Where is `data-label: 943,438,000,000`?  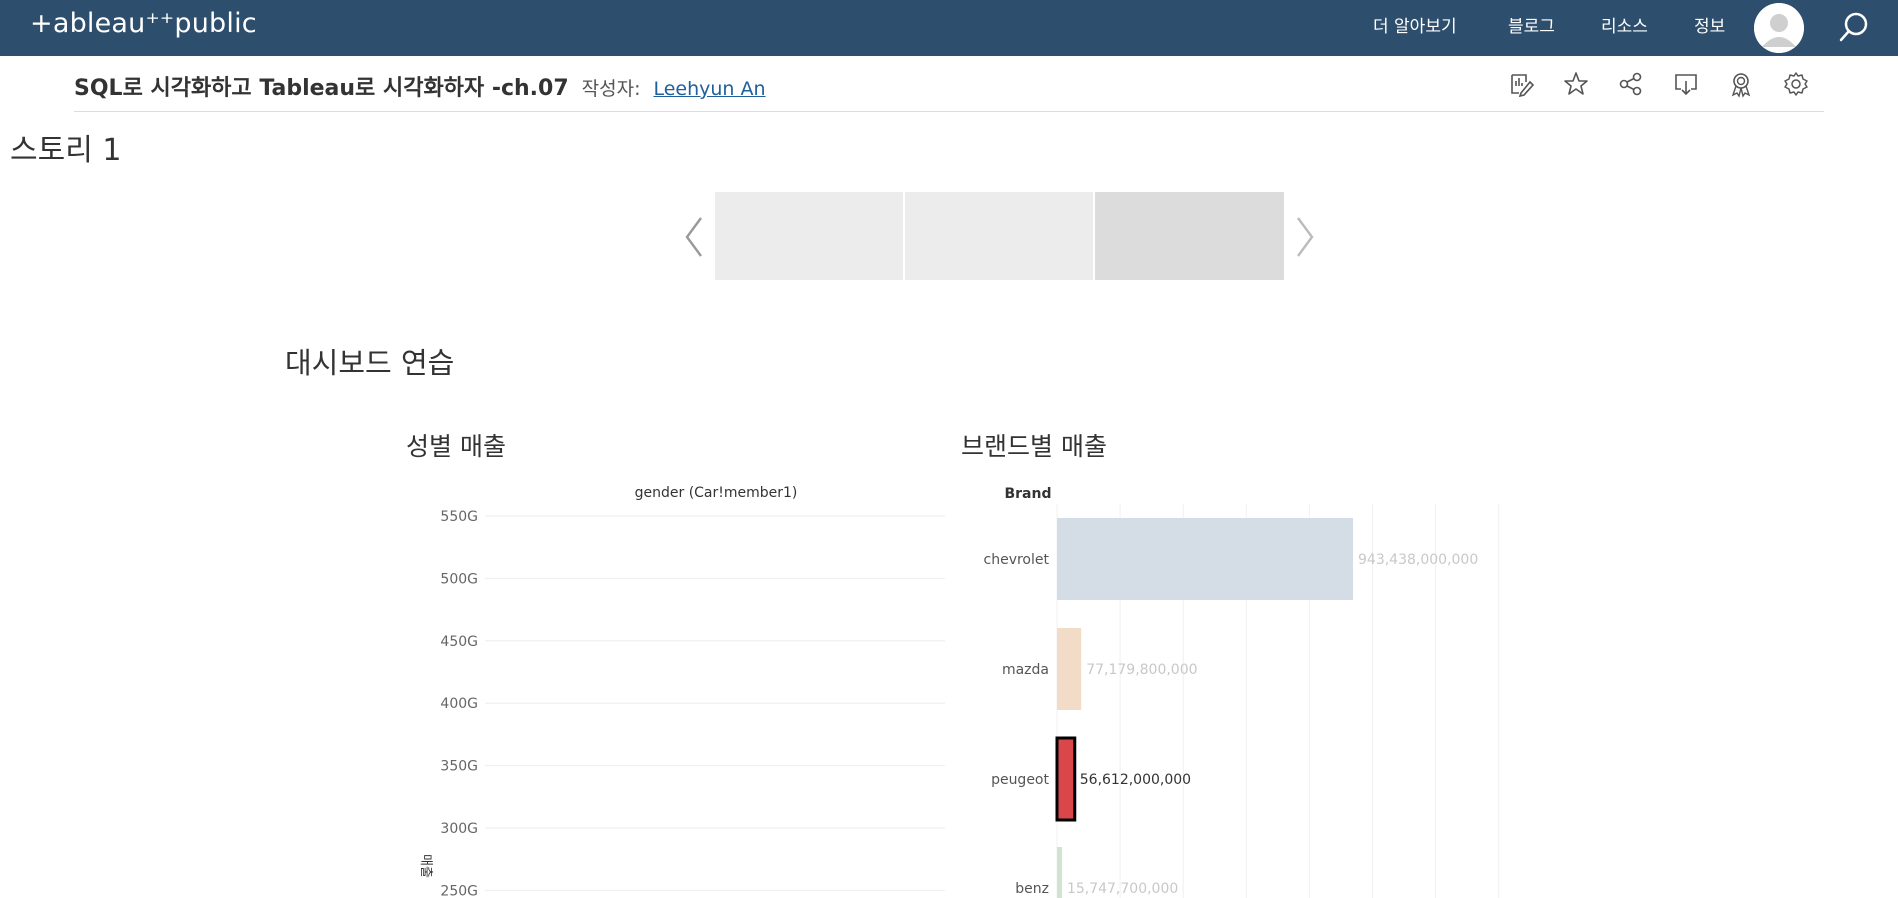
data-label: 943,438,000,000 is located at coordinates (1418, 560).